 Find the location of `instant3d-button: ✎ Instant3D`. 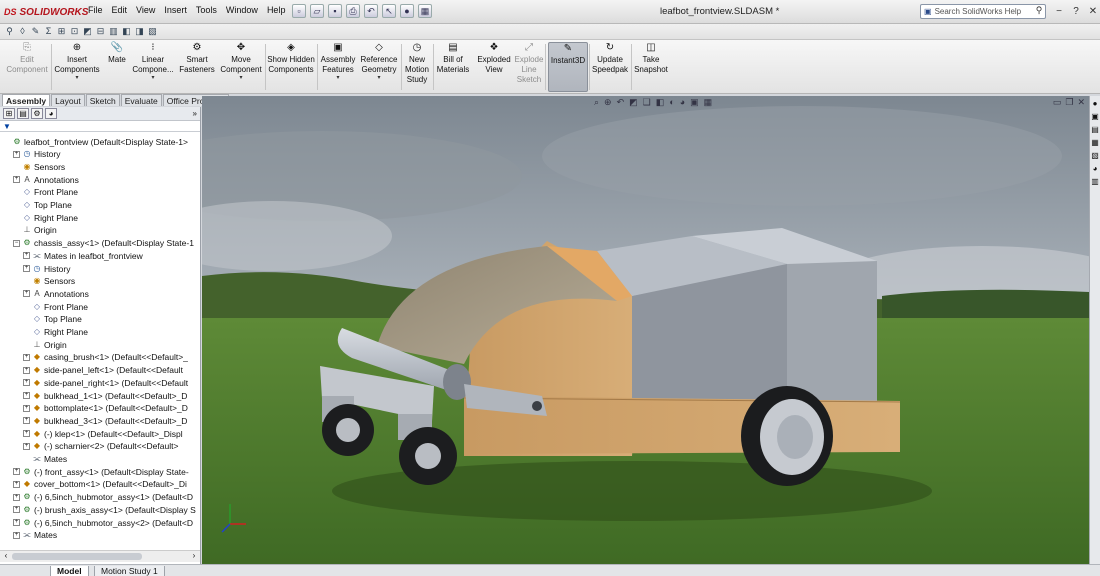

instant3d-button: ✎ Instant3D is located at coordinates (568, 67).